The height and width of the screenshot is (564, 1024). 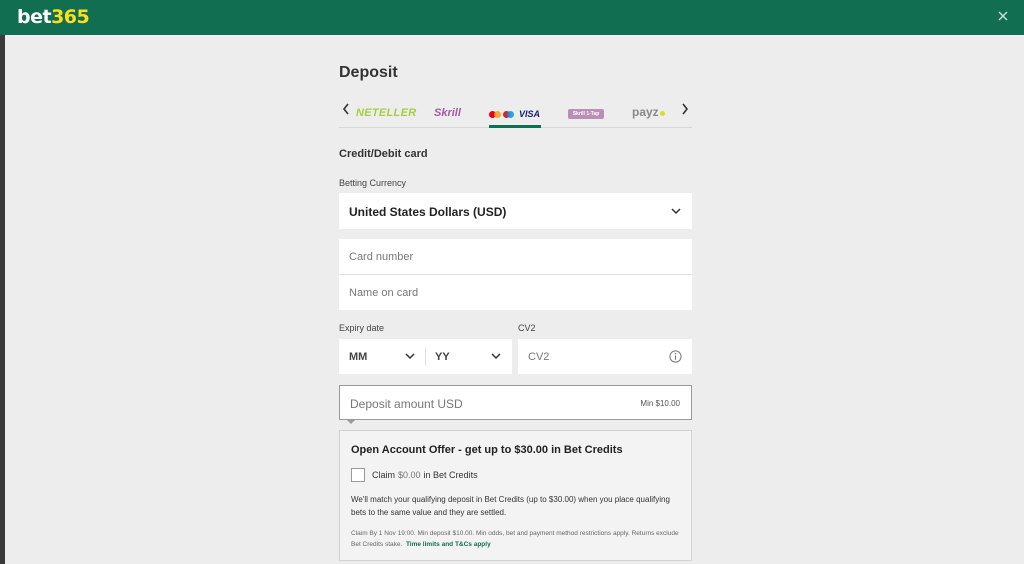 What do you see at coordinates (539, 357) in the screenshot?
I see `cv2-placeholder: CV2` at bounding box center [539, 357].